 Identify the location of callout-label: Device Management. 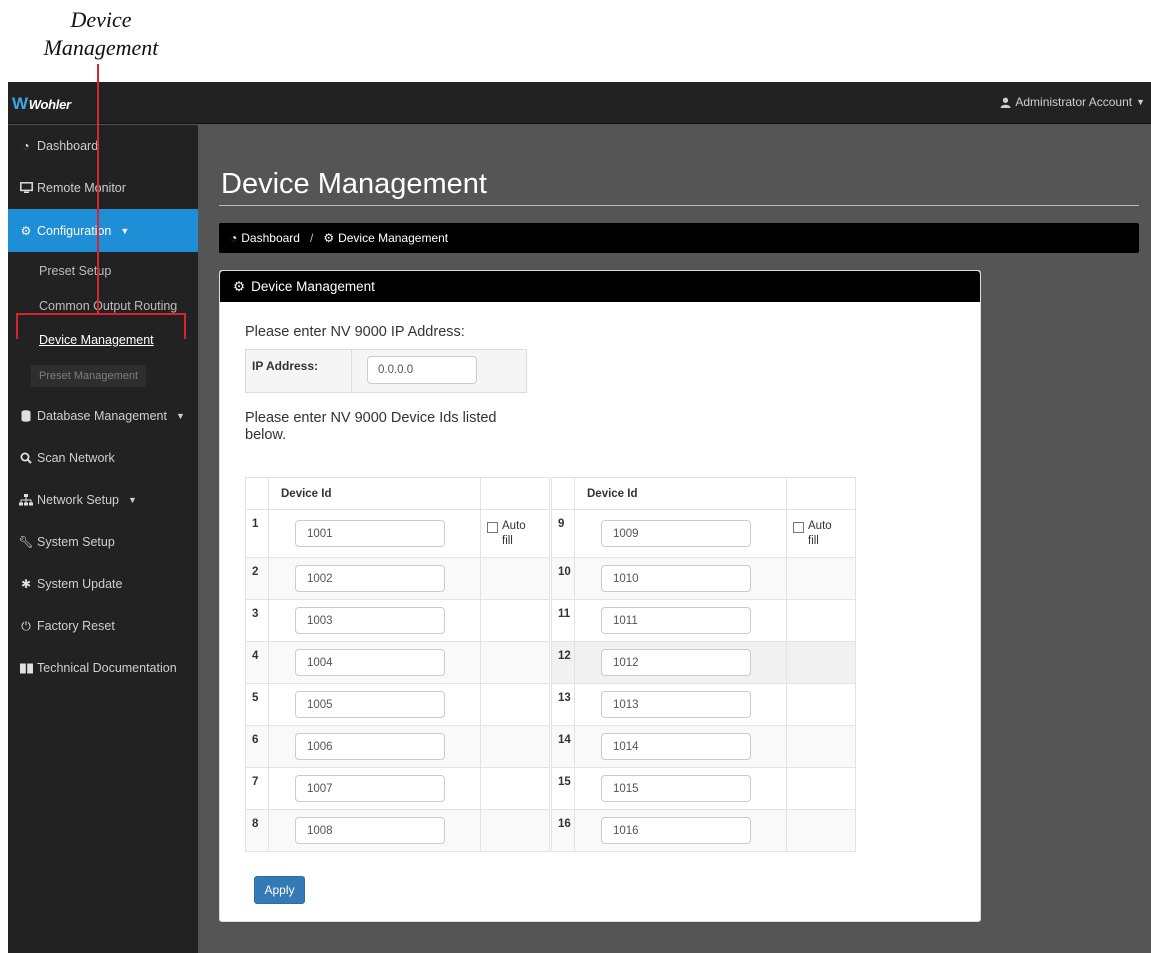
(101, 33).